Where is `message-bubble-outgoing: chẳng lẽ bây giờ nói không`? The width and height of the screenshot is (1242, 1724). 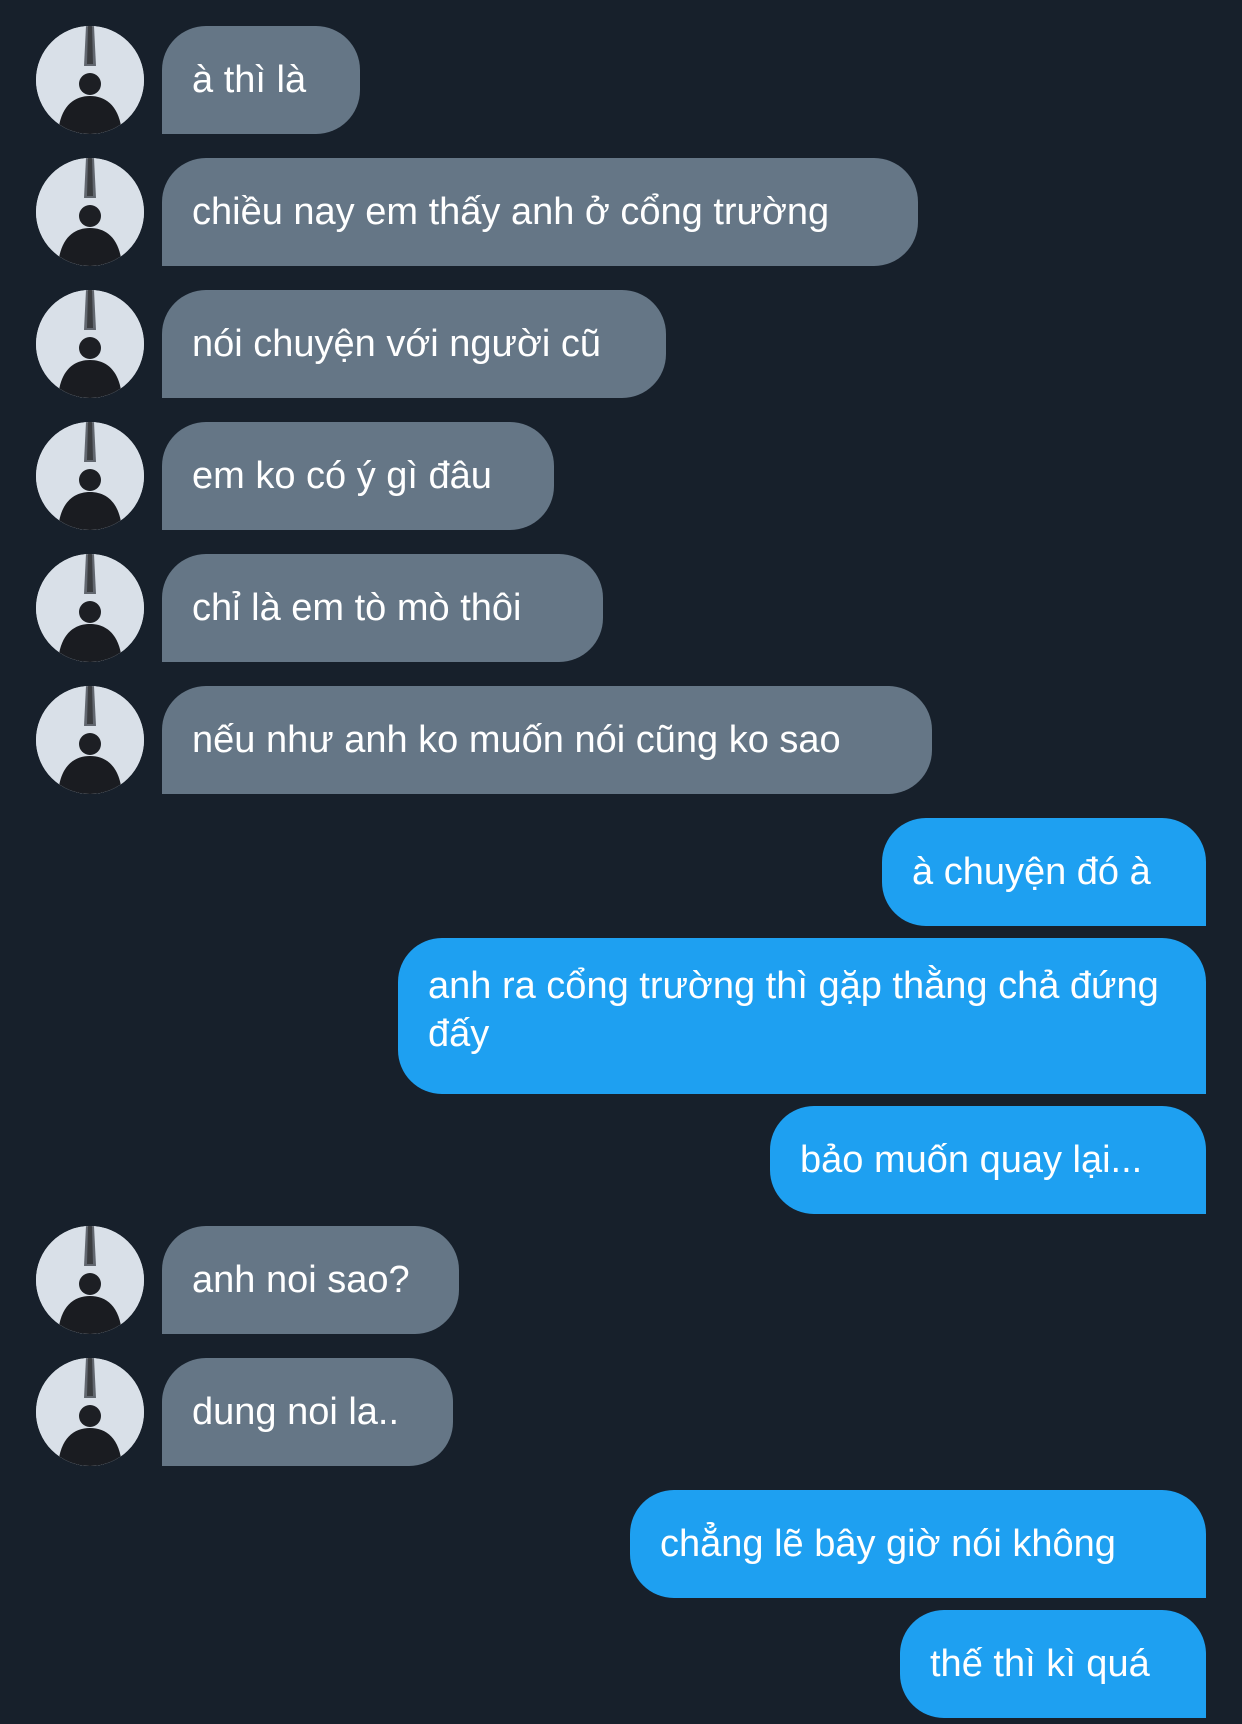
message-bubble-outgoing: chẳng lẽ bây giờ nói không is located at coordinates (918, 1544).